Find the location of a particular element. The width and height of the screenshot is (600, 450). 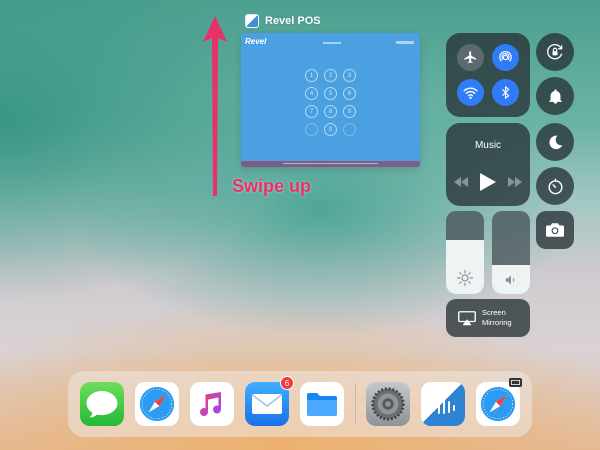

wifi-toggle is located at coordinates (470, 92).